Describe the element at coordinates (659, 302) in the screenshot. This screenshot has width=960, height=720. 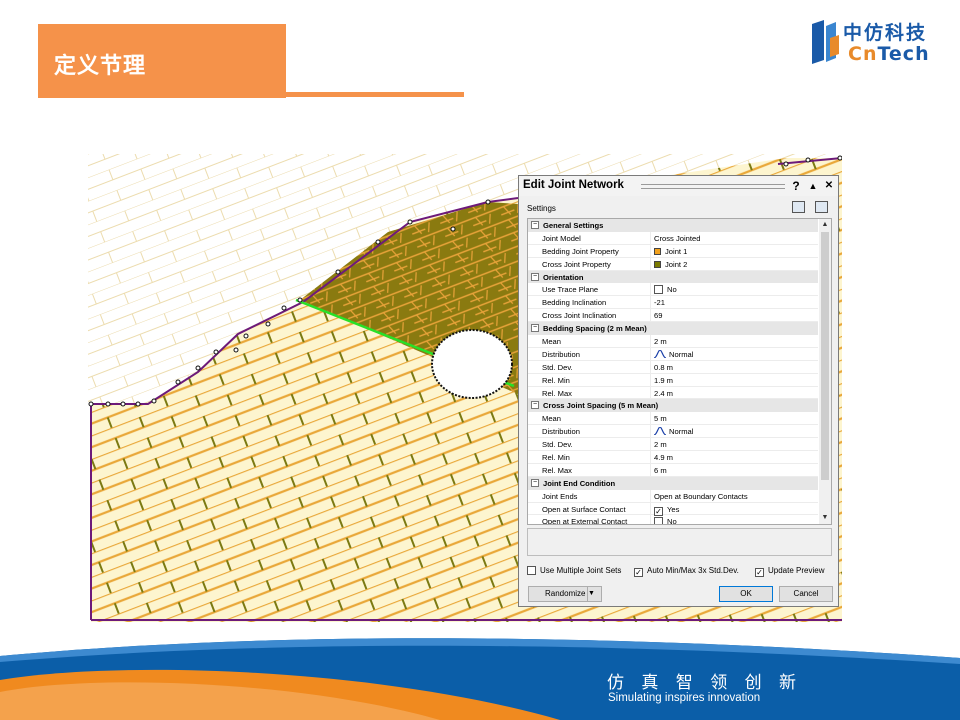
I see `property-value: -21` at that location.